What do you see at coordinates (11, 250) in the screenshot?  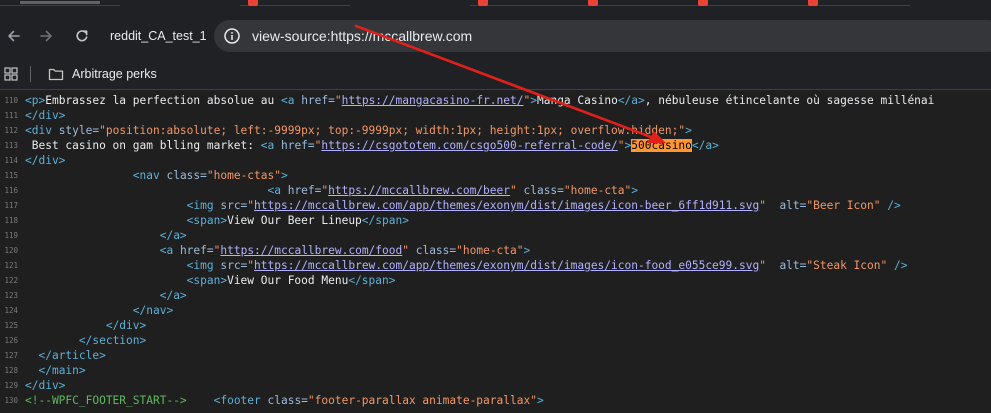 I see `line-number: 120` at bounding box center [11, 250].